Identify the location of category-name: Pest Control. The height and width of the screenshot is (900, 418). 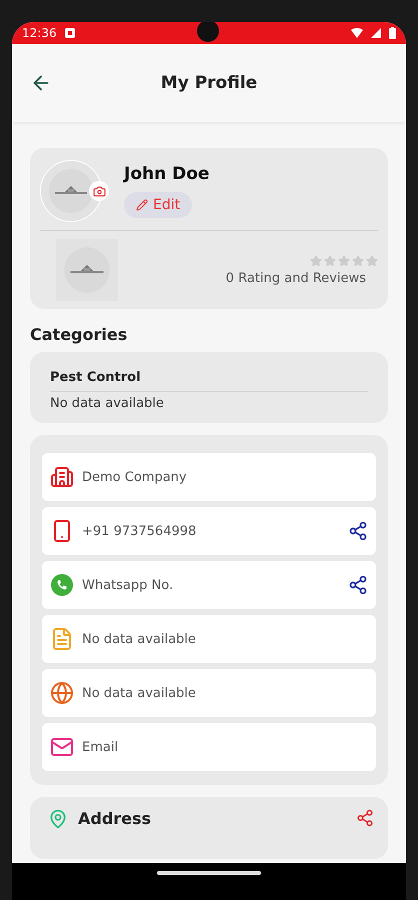
(209, 381).